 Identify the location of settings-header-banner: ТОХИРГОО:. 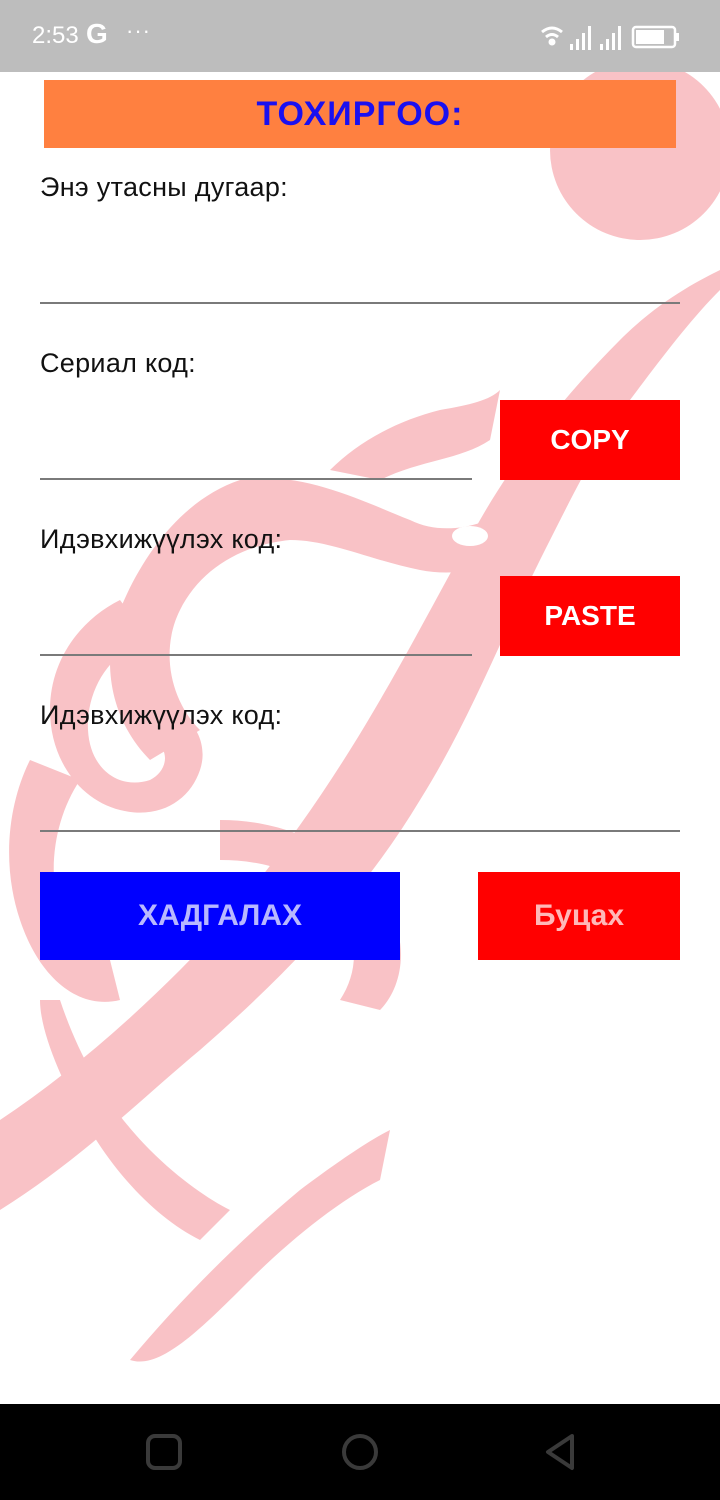
(360, 114).